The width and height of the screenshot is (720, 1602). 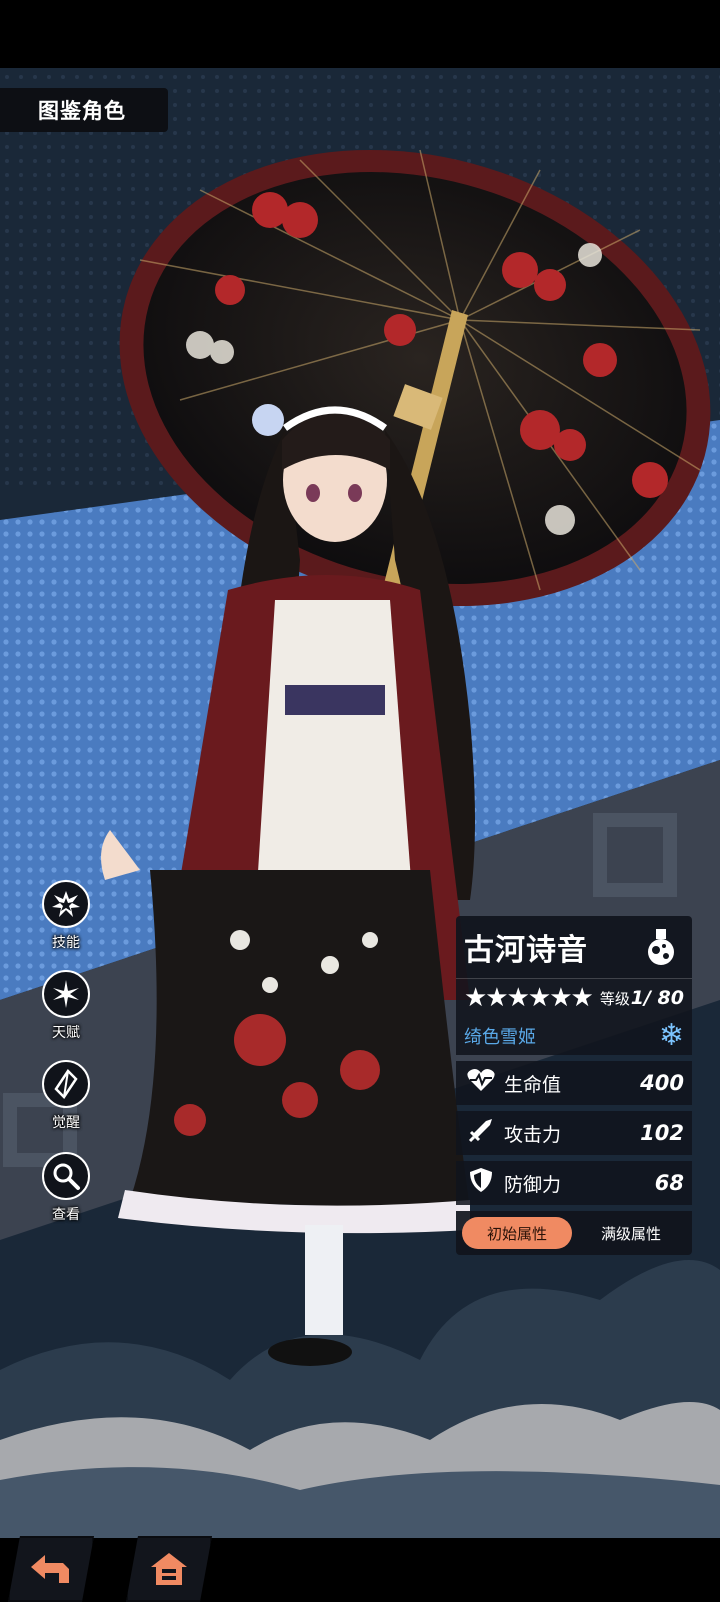 I want to click on attribute-tabs: 初始属性 满级属性, so click(x=574, y=1233).